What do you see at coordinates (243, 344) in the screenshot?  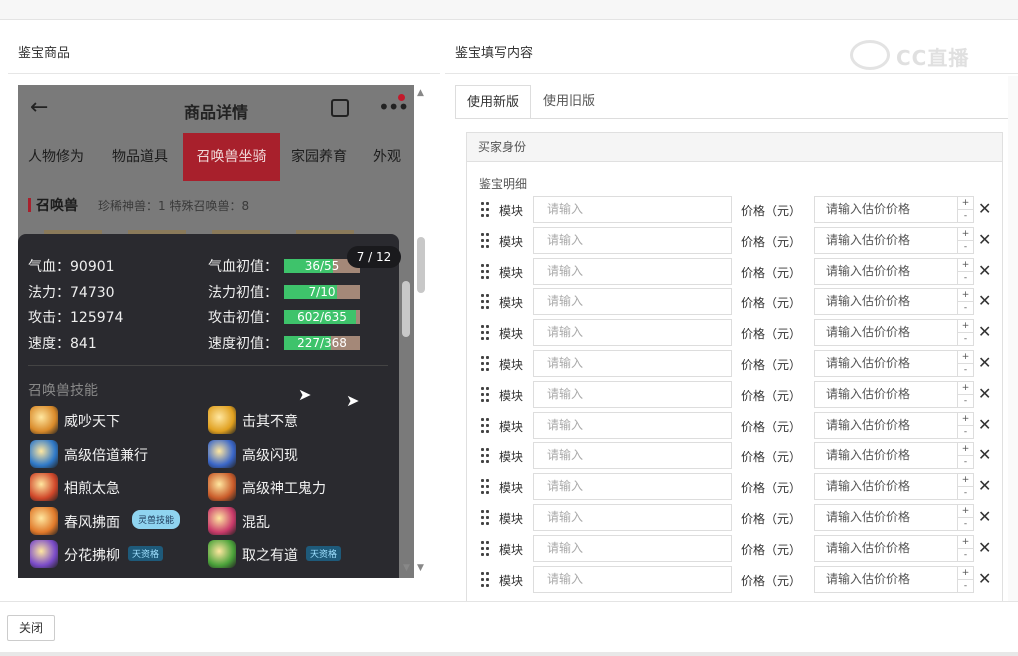 I see `stat-label: 速度初值：` at bounding box center [243, 344].